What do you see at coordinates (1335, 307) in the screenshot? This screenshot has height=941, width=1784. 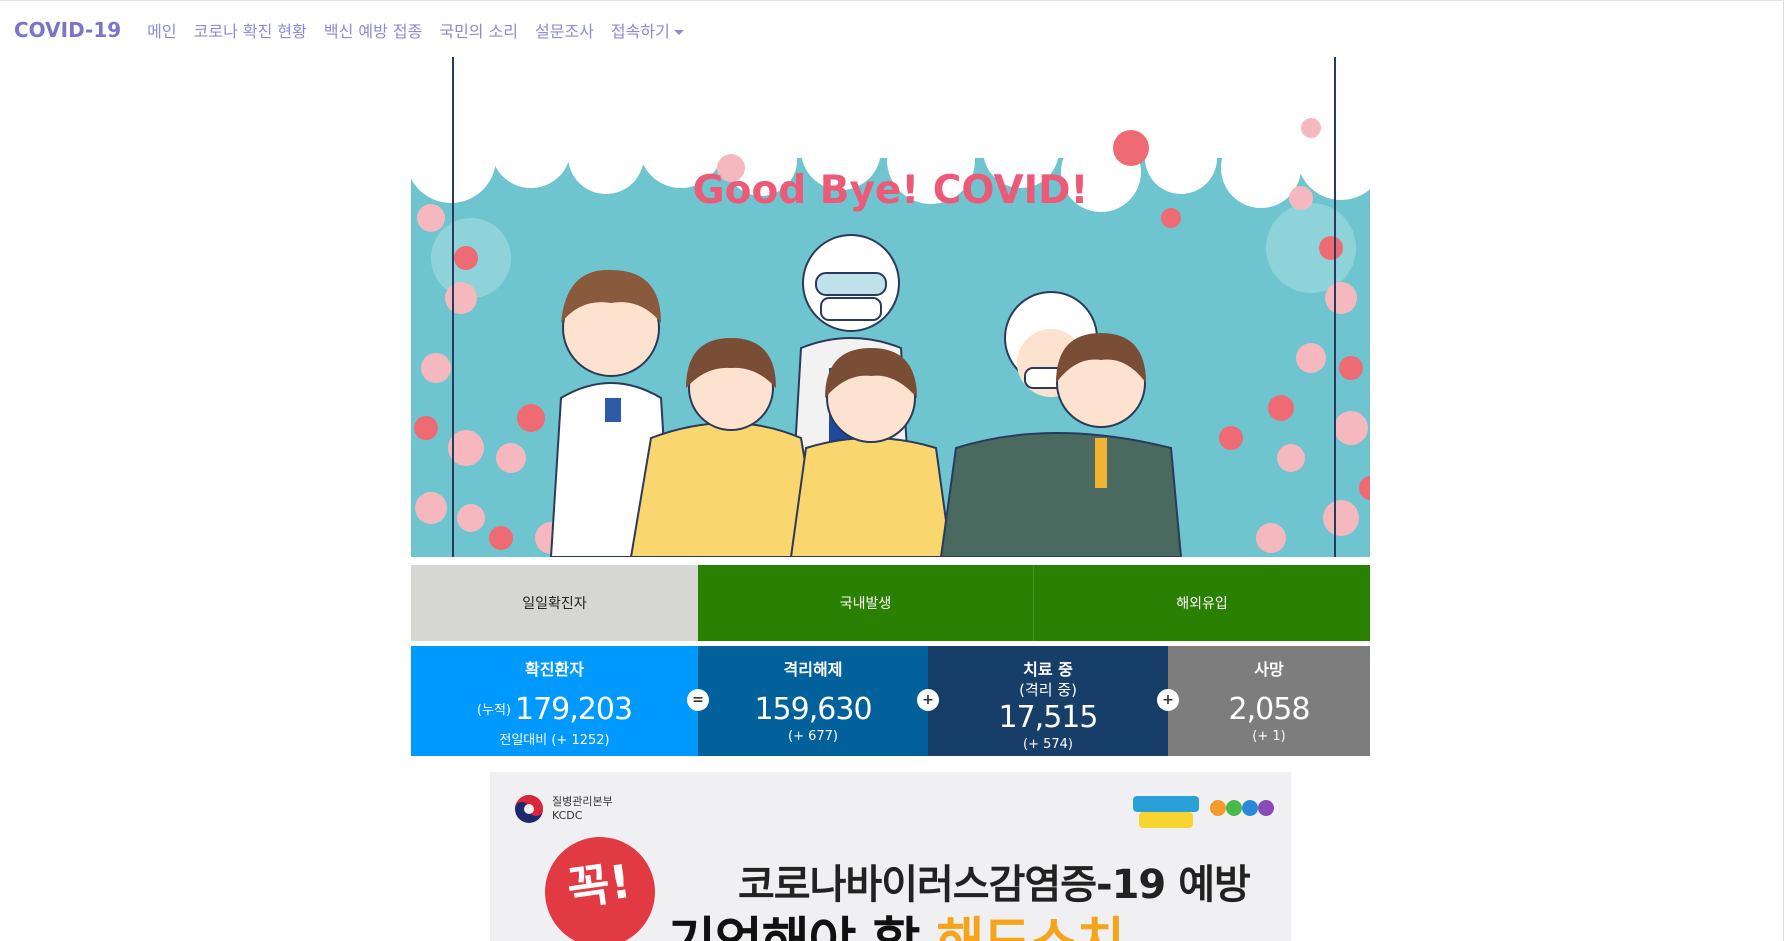 I see `hero-frame-right` at bounding box center [1335, 307].